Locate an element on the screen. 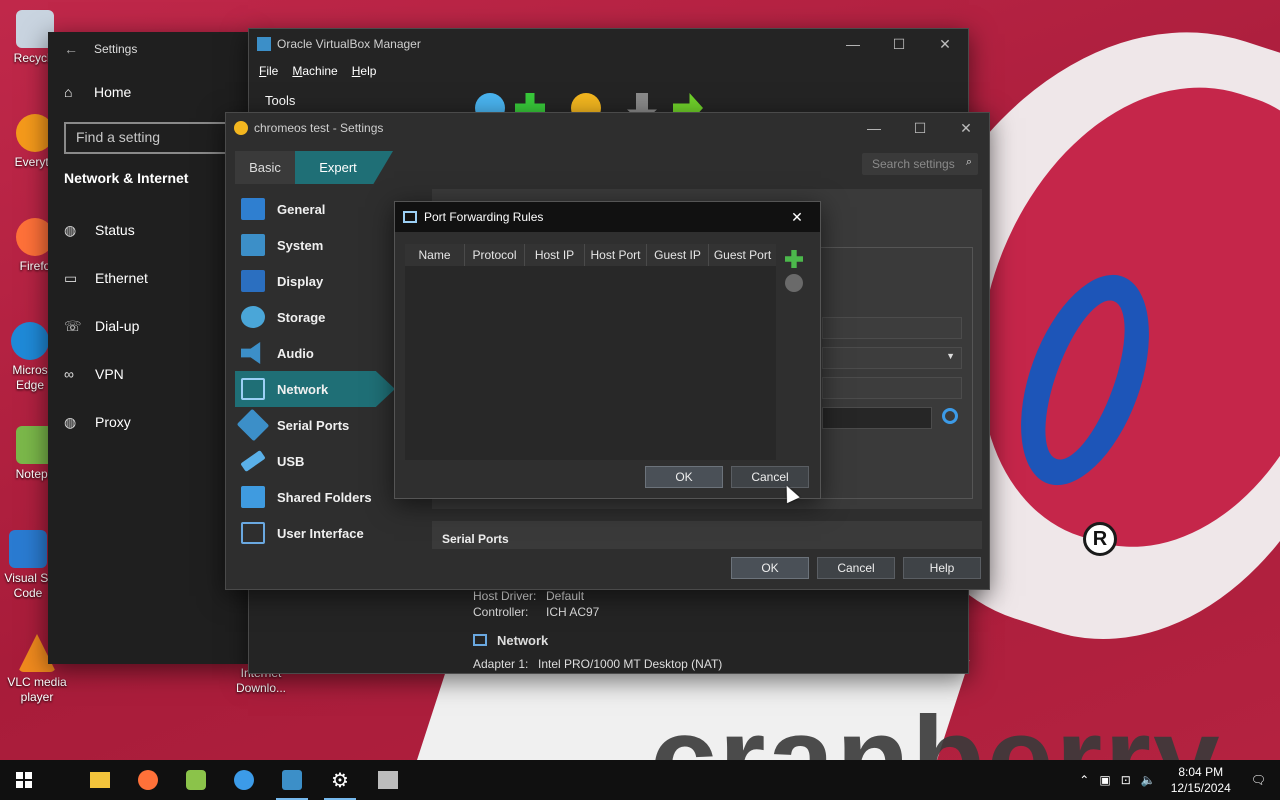 The width and height of the screenshot is (1280, 800). refresh-icon is located at coordinates (950, 416).